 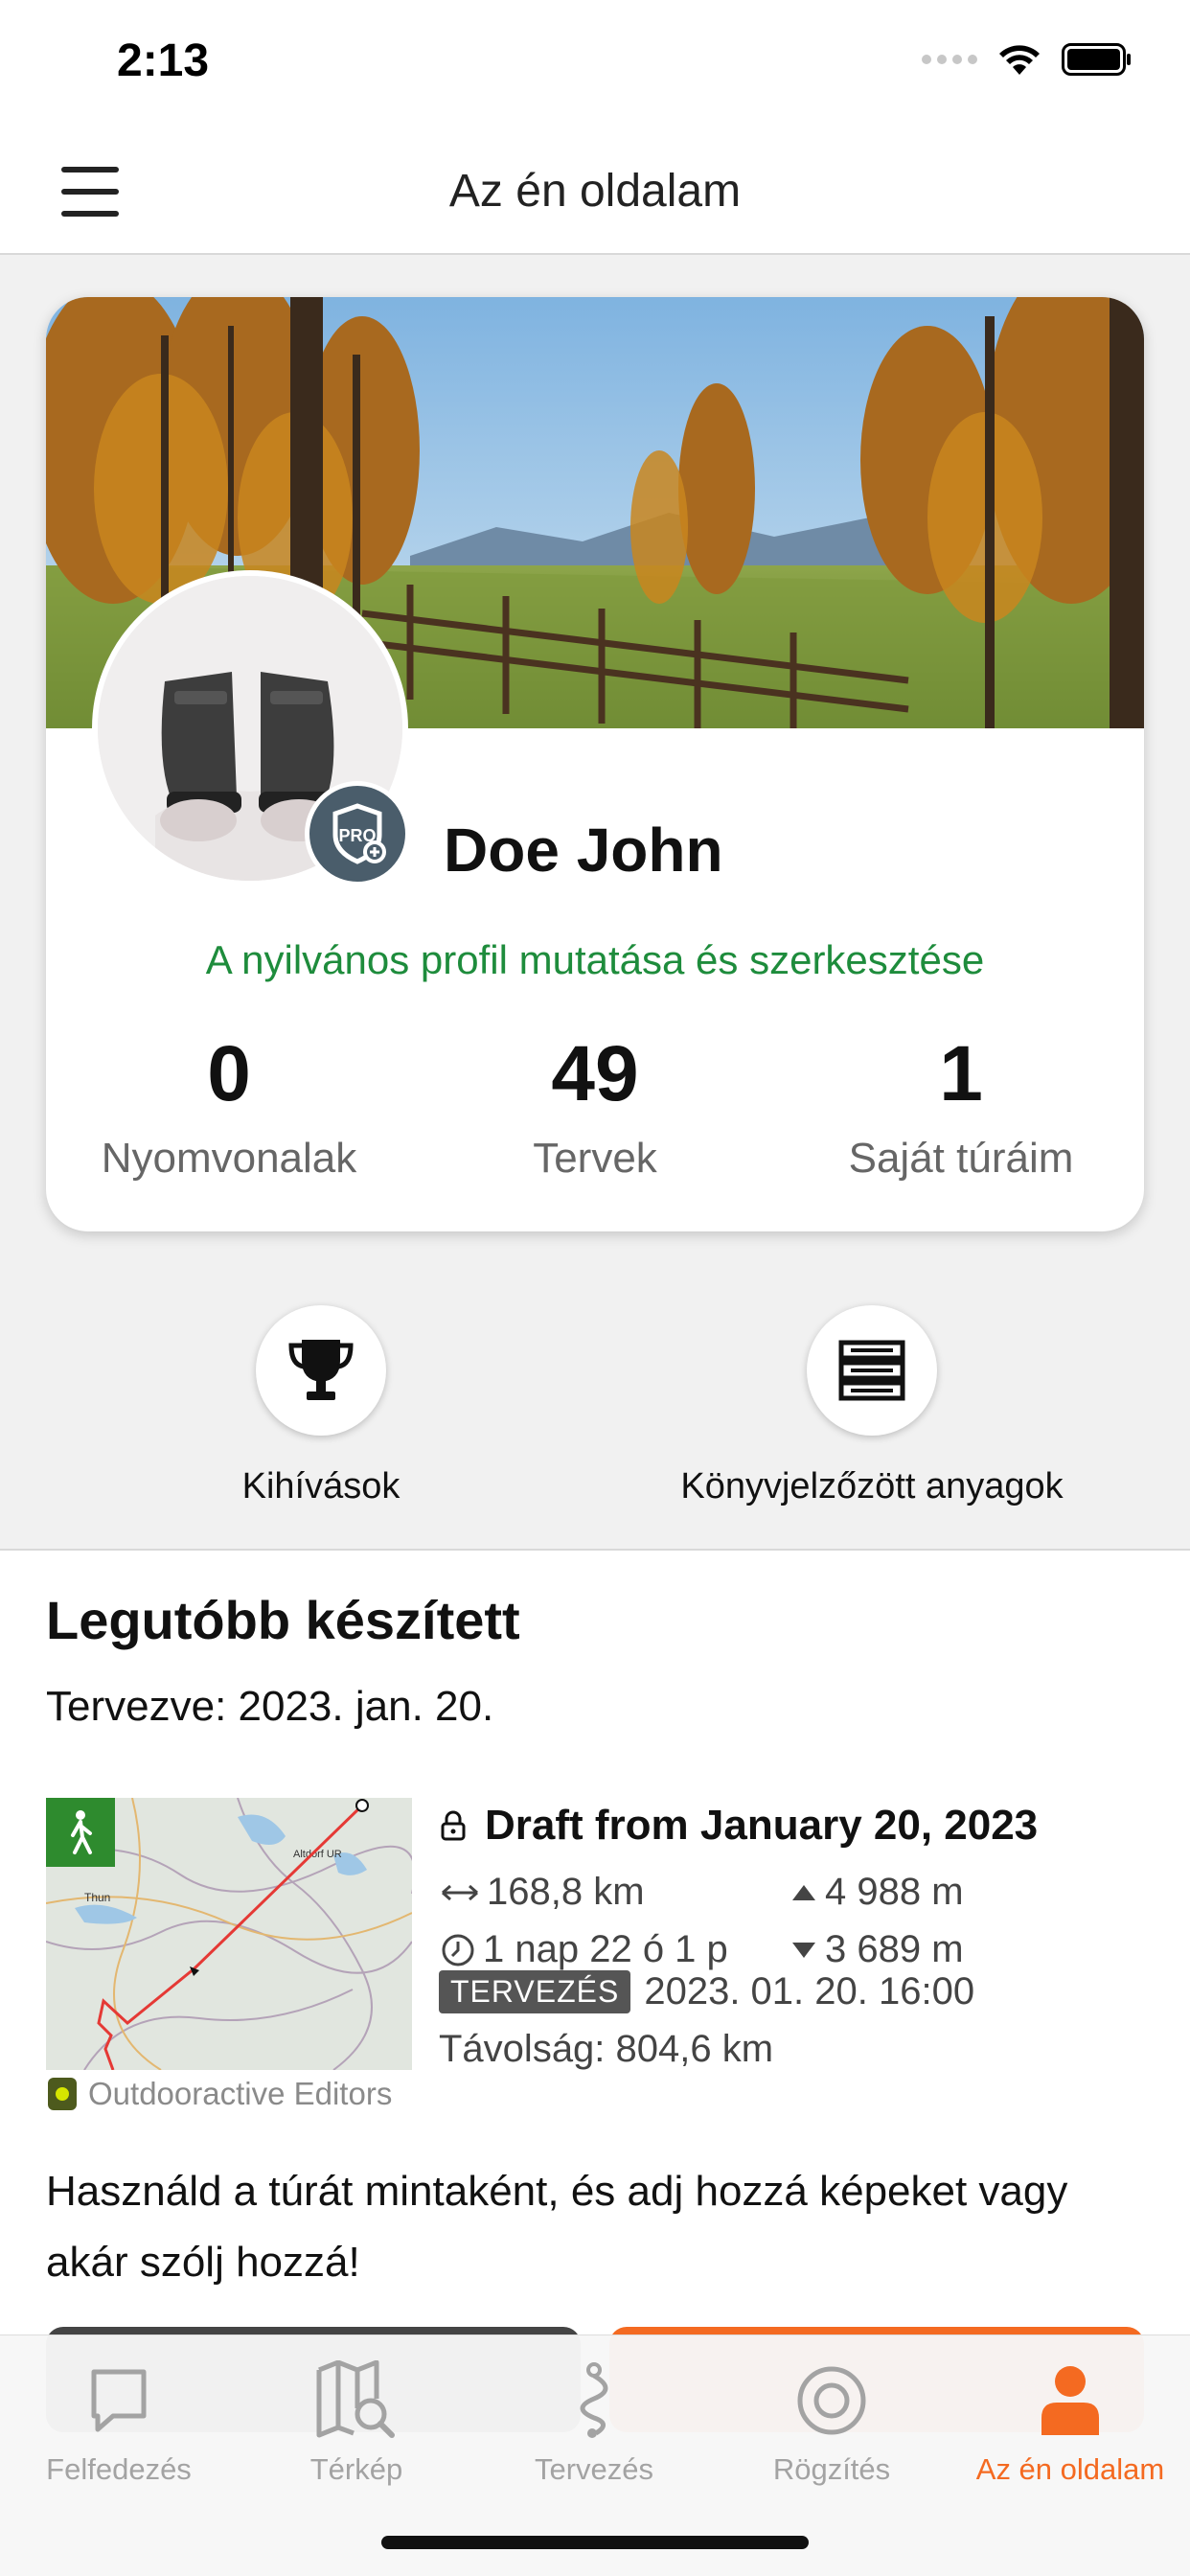 I want to click on status-time: 2:13, so click(x=163, y=60).